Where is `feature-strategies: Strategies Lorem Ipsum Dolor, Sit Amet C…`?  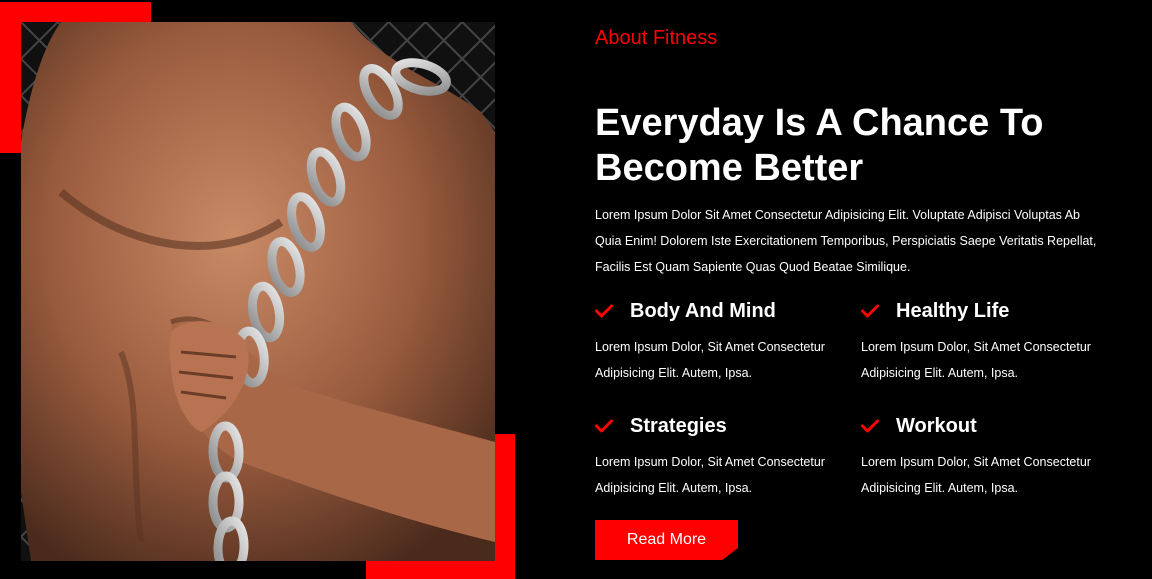
feature-strategies: Strategies Lorem Ipsum Dolor, Sit Amet C… is located at coordinates (720, 457).